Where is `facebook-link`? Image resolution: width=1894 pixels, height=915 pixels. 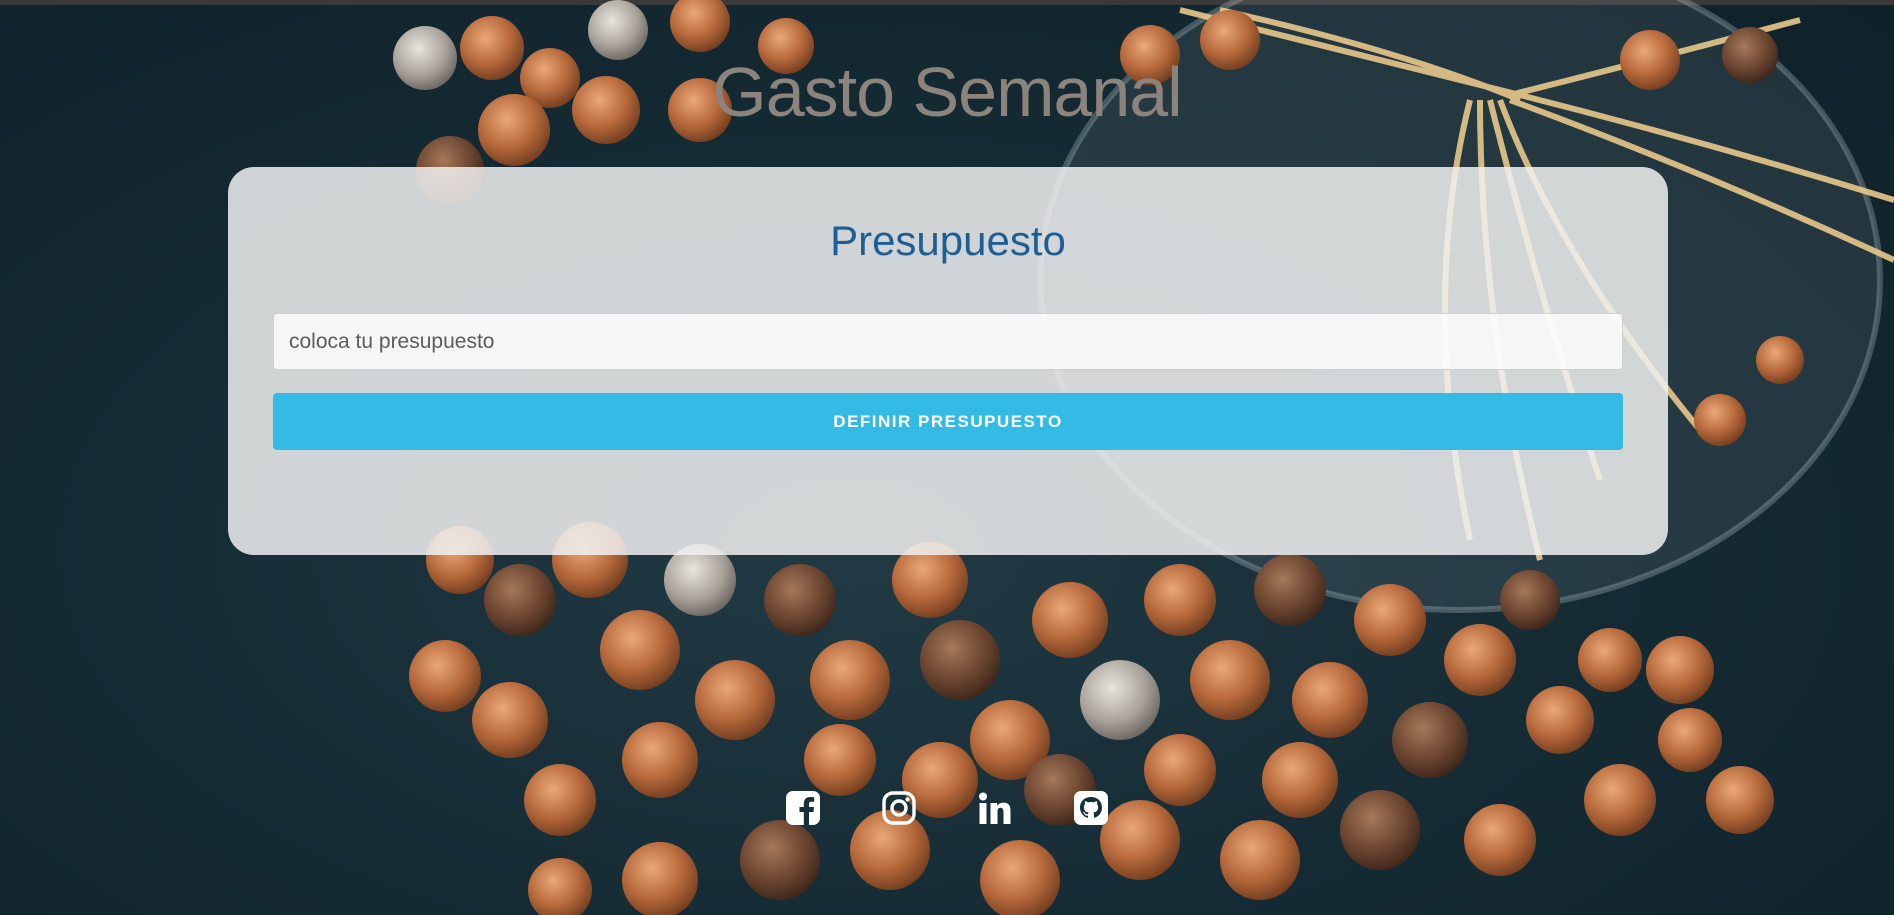 facebook-link is located at coordinates (803, 808).